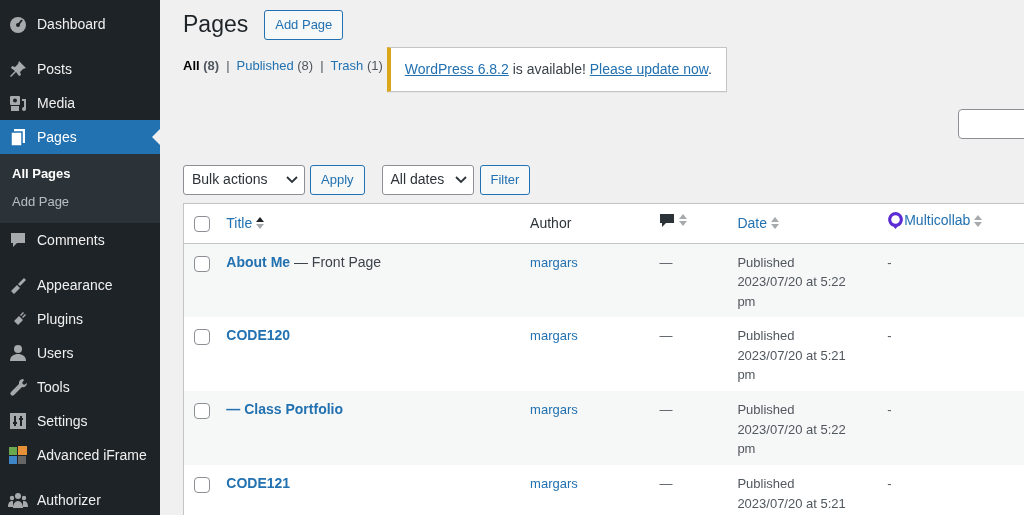  What do you see at coordinates (18, 421) in the screenshot?
I see `sliders-icon` at bounding box center [18, 421].